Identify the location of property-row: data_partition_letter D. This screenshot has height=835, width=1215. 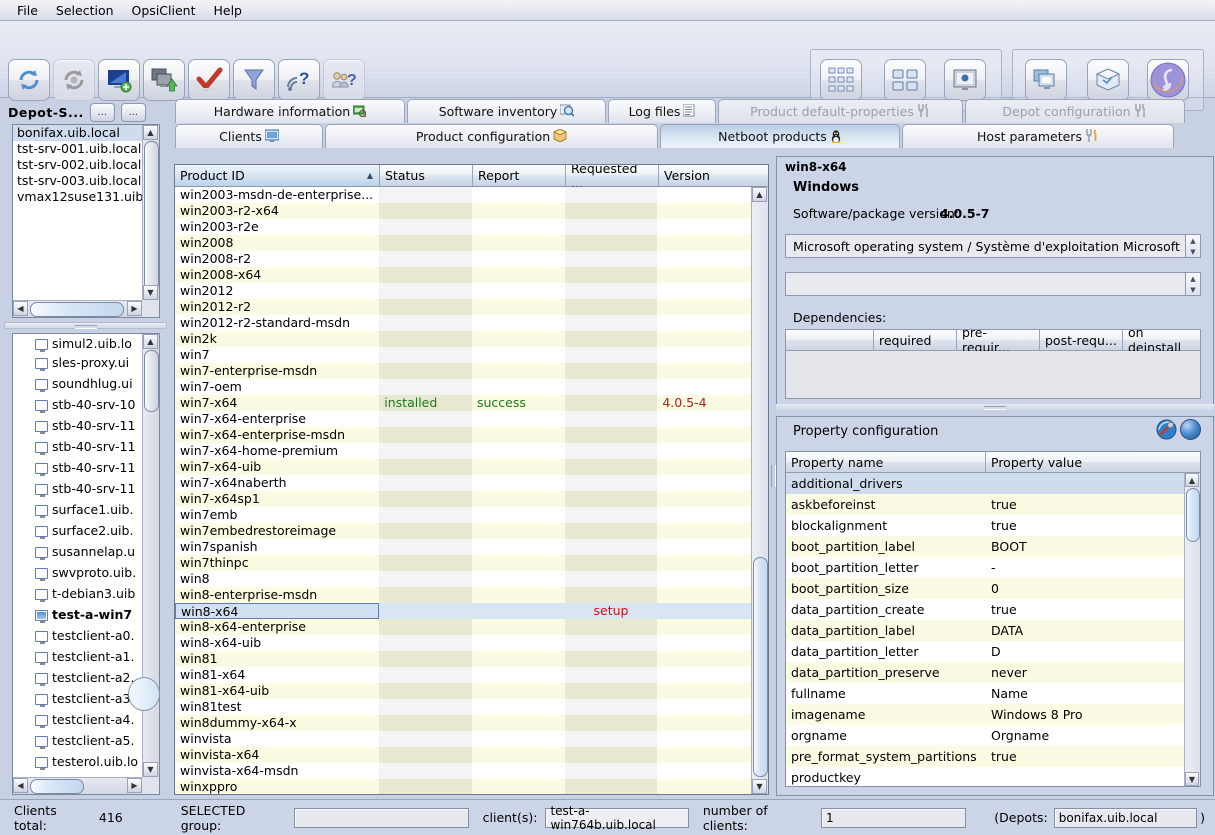
(985, 651).